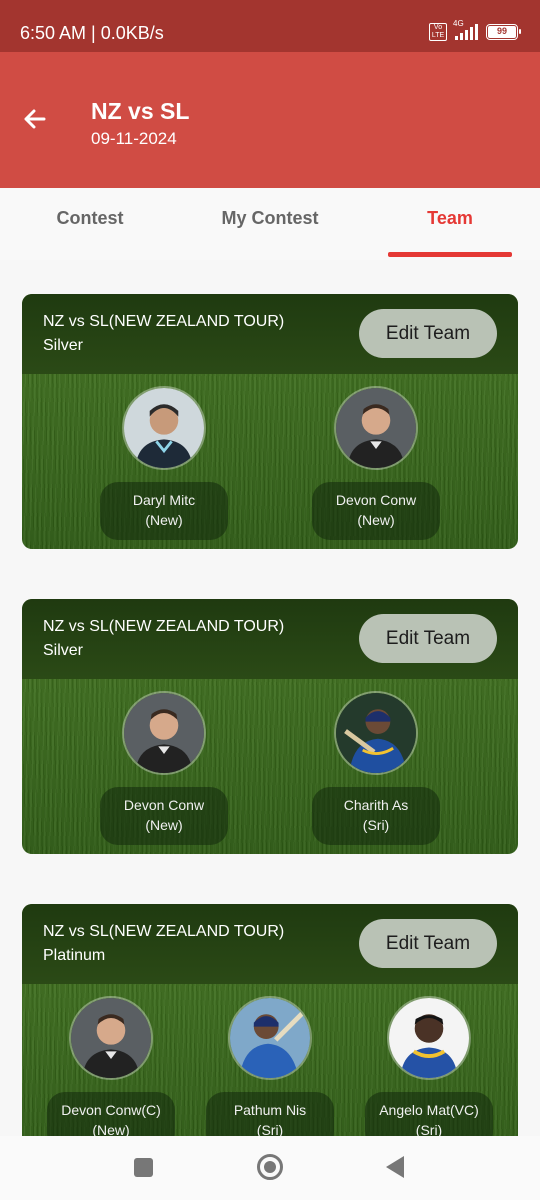  What do you see at coordinates (450, 218) in the screenshot?
I see `tab-team: Team` at bounding box center [450, 218].